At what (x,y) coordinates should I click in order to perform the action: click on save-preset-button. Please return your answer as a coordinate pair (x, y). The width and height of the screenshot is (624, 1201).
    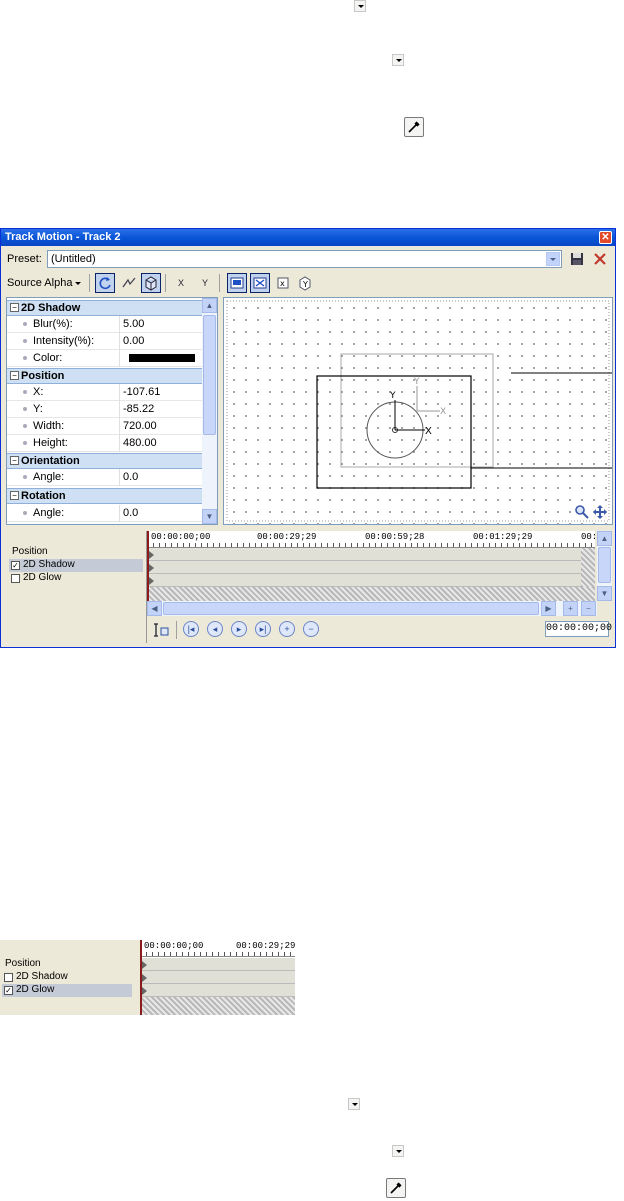
    Looking at the image, I should click on (577, 259).